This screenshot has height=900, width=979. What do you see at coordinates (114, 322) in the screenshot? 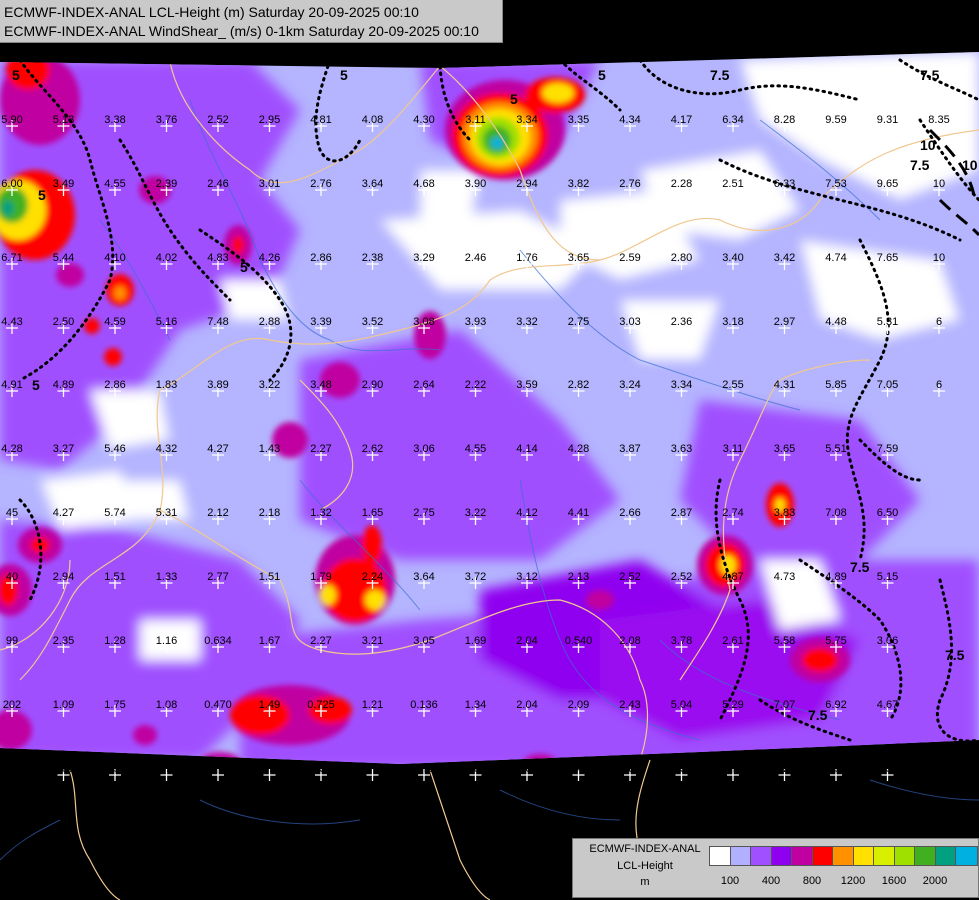
I see `value-label: 4.59` at bounding box center [114, 322].